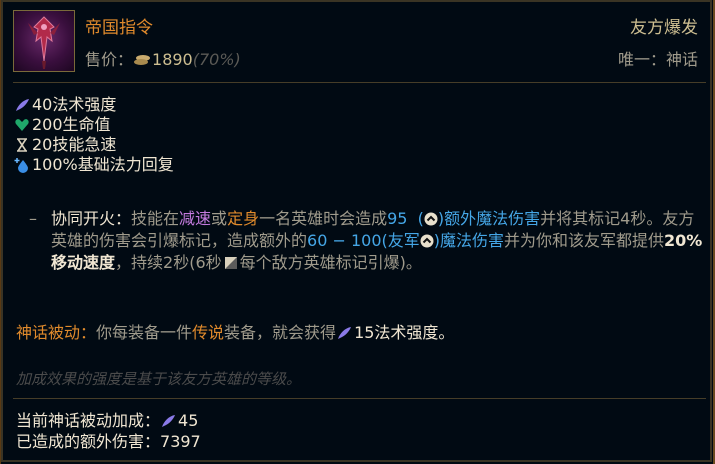  I want to click on imperial-mandate-icon, so click(44, 41).